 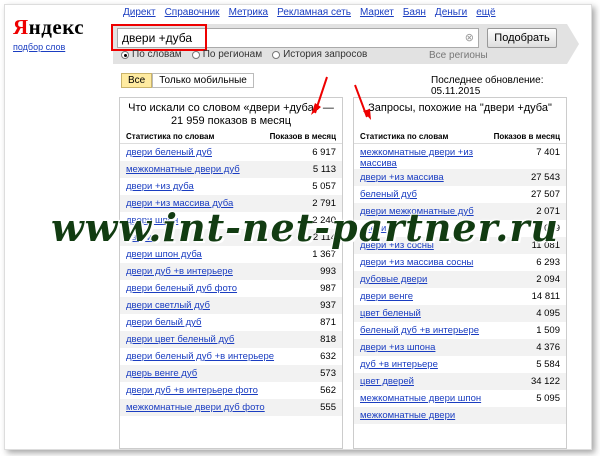 What do you see at coordinates (548, 364) in the screenshot?
I see `impressions-count: 5 584` at bounding box center [548, 364].